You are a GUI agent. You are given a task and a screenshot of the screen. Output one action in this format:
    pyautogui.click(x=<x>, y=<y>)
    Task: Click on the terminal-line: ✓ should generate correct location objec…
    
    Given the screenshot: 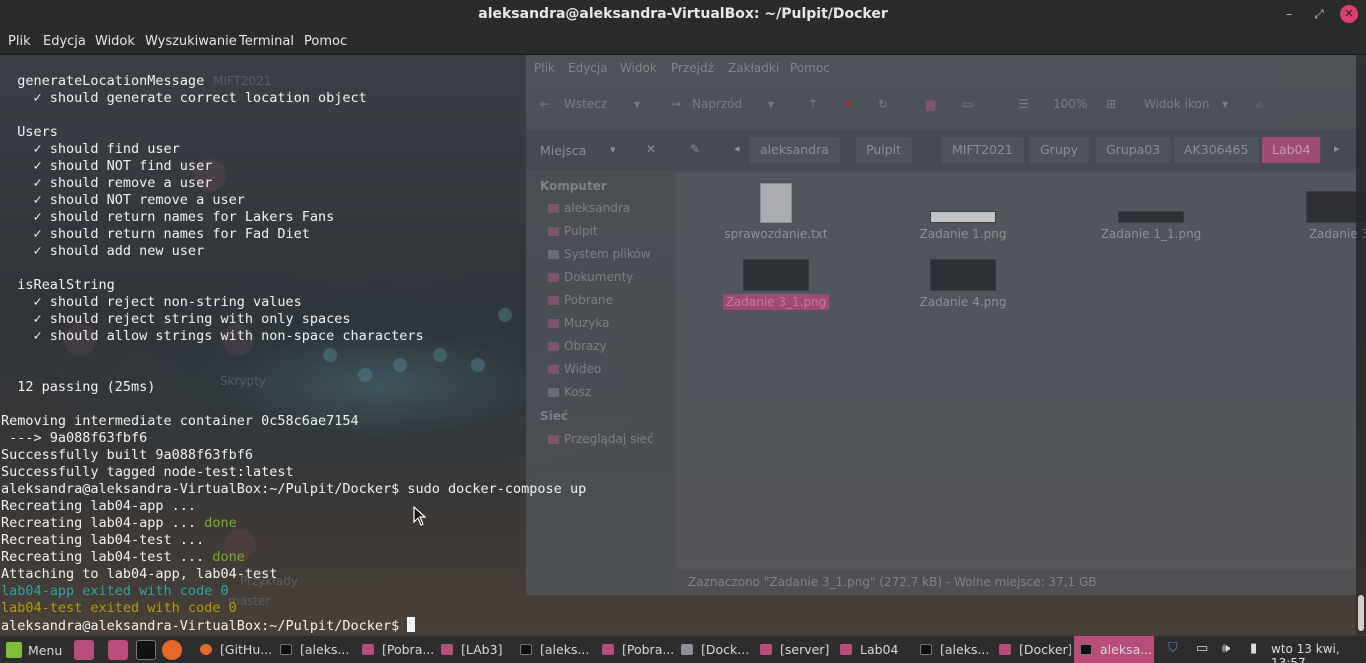 What is the action you would take?
    pyautogui.click(x=184, y=98)
    